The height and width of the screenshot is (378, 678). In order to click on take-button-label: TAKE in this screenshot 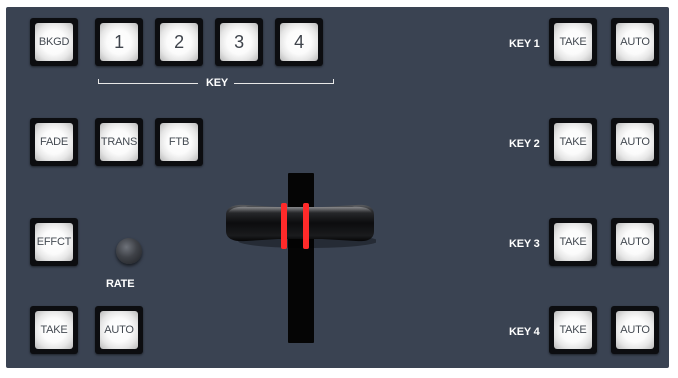, I will do `click(54, 330)`.